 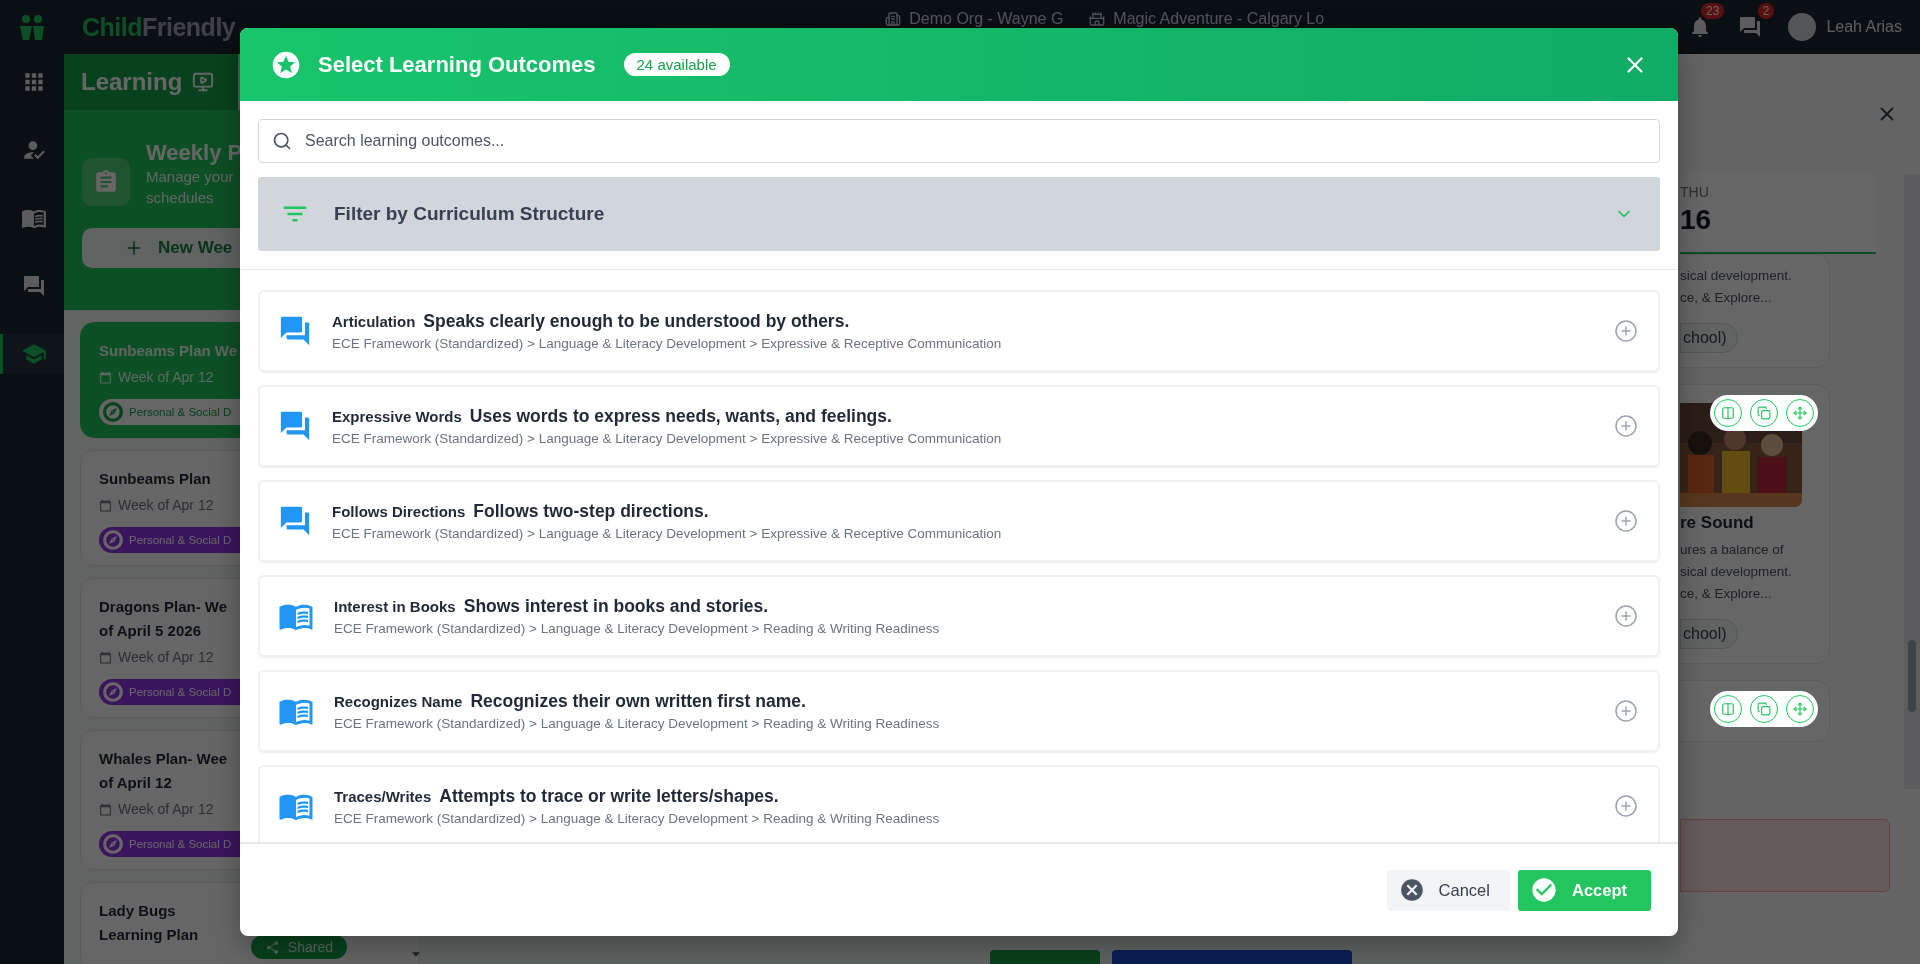 I want to click on outcome-name: Interest in Books, so click(x=395, y=606).